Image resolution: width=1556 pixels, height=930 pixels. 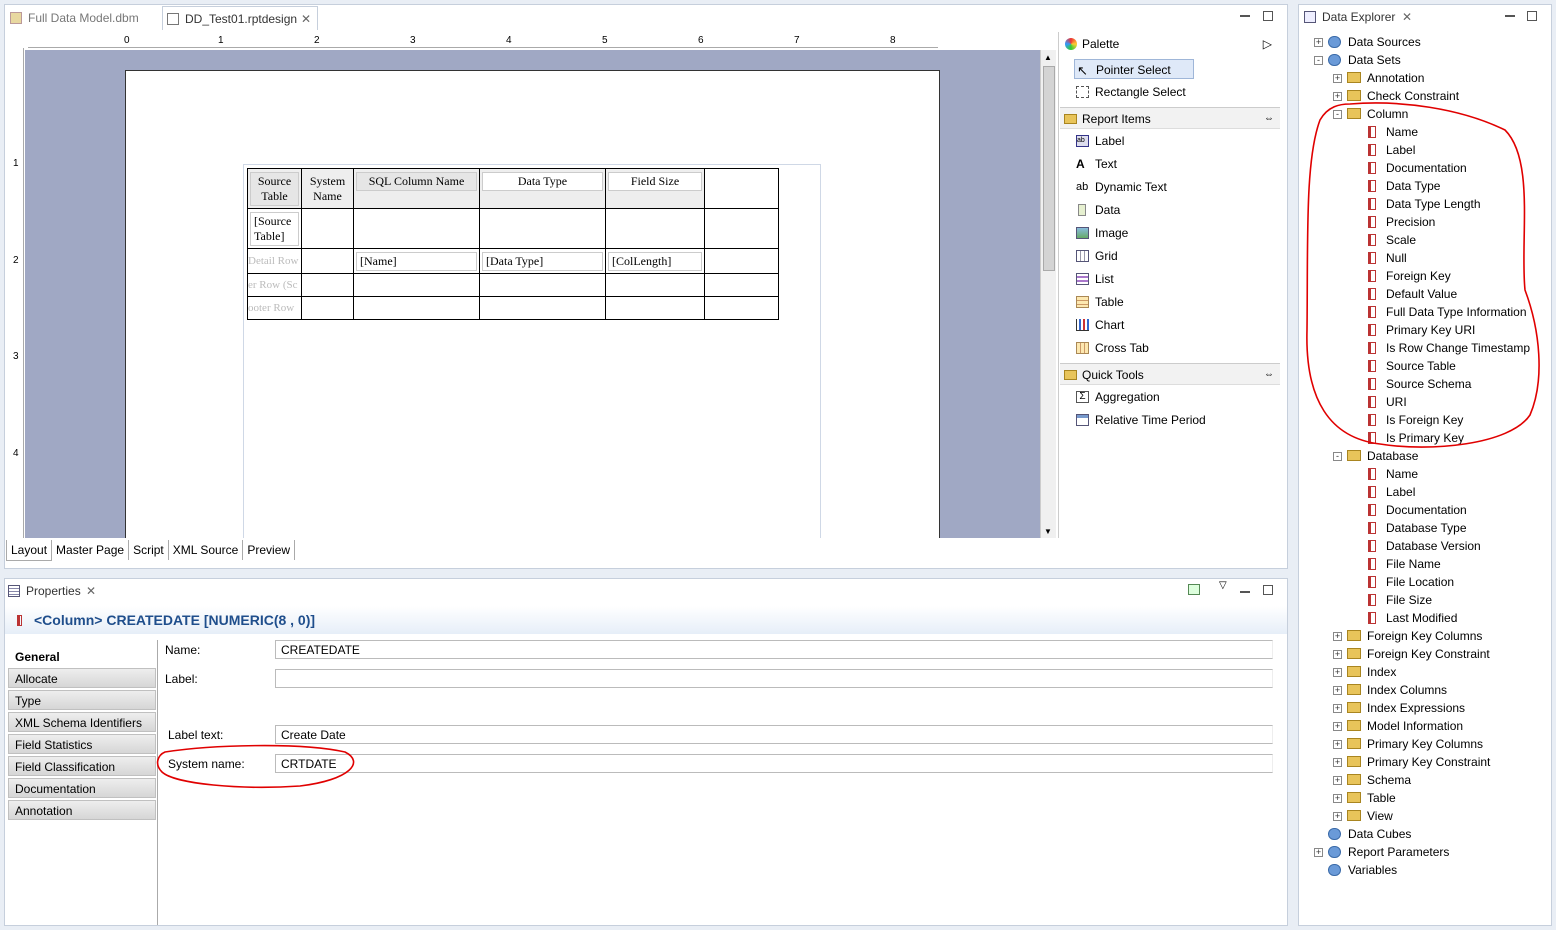 What do you see at coordinates (1423, 275) in the screenshot?
I see `column-highlight-circle` at bounding box center [1423, 275].